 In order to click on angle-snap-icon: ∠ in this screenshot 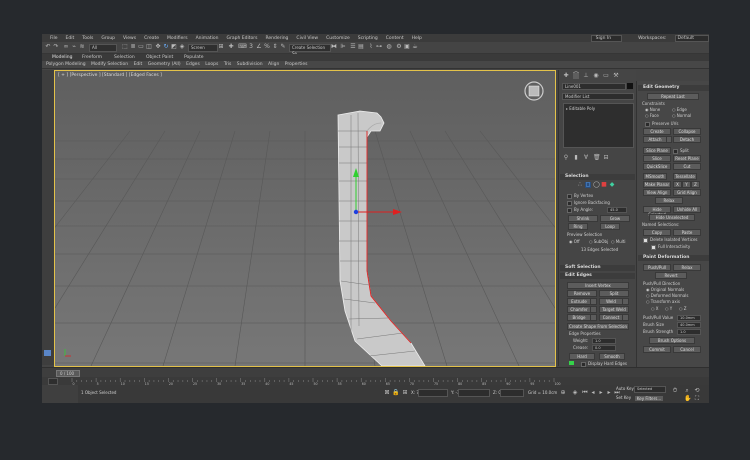, I will do `click(259, 47)`.